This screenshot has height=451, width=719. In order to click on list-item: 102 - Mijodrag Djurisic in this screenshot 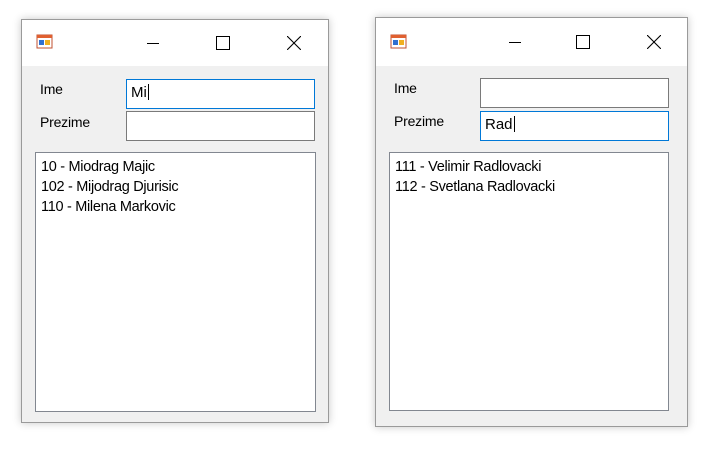, I will do `click(178, 187)`.